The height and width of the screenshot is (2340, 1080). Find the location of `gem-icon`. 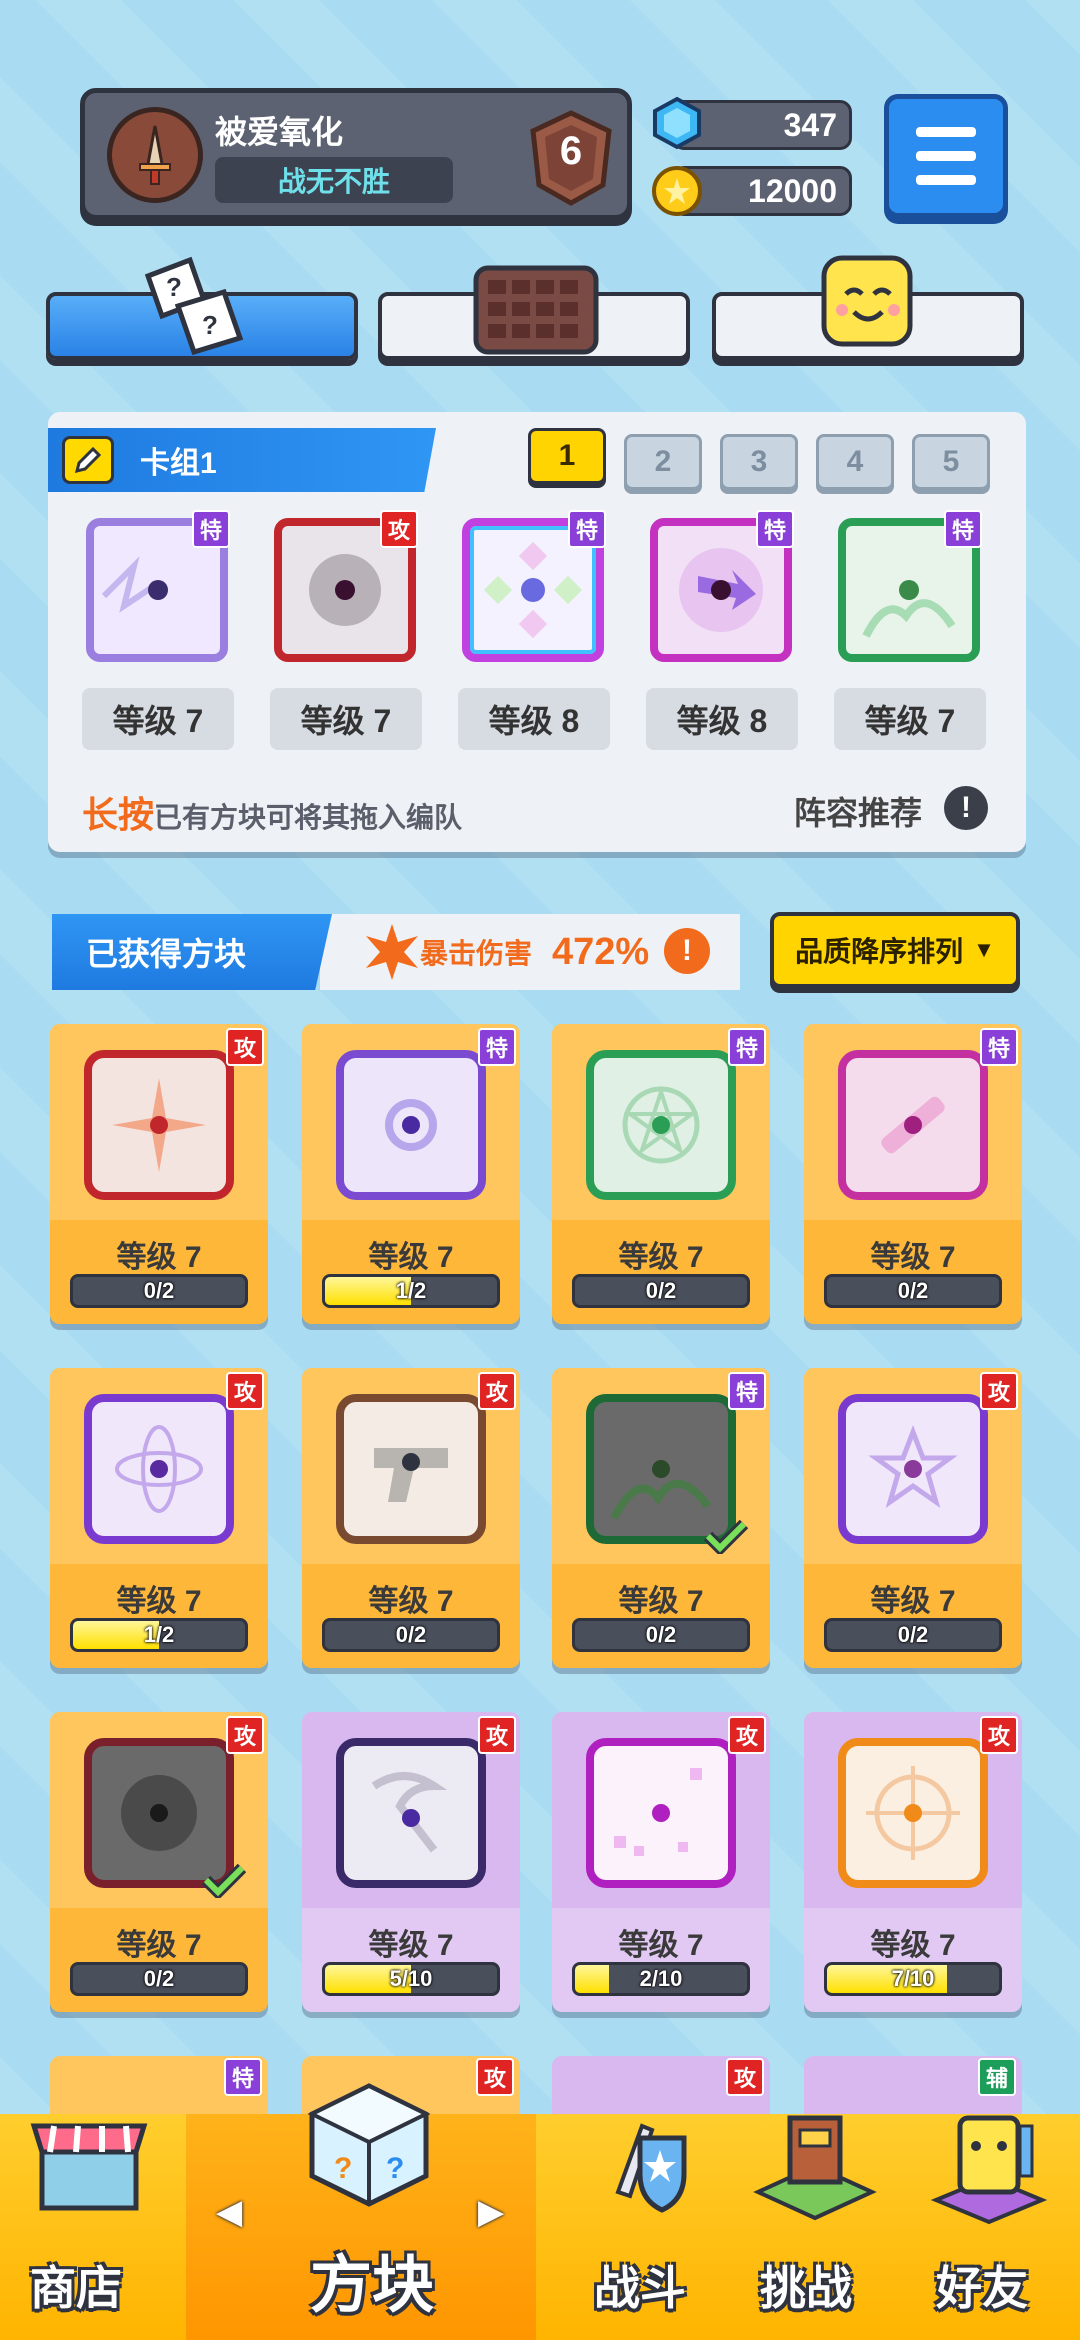

gem-icon is located at coordinates (677, 123).